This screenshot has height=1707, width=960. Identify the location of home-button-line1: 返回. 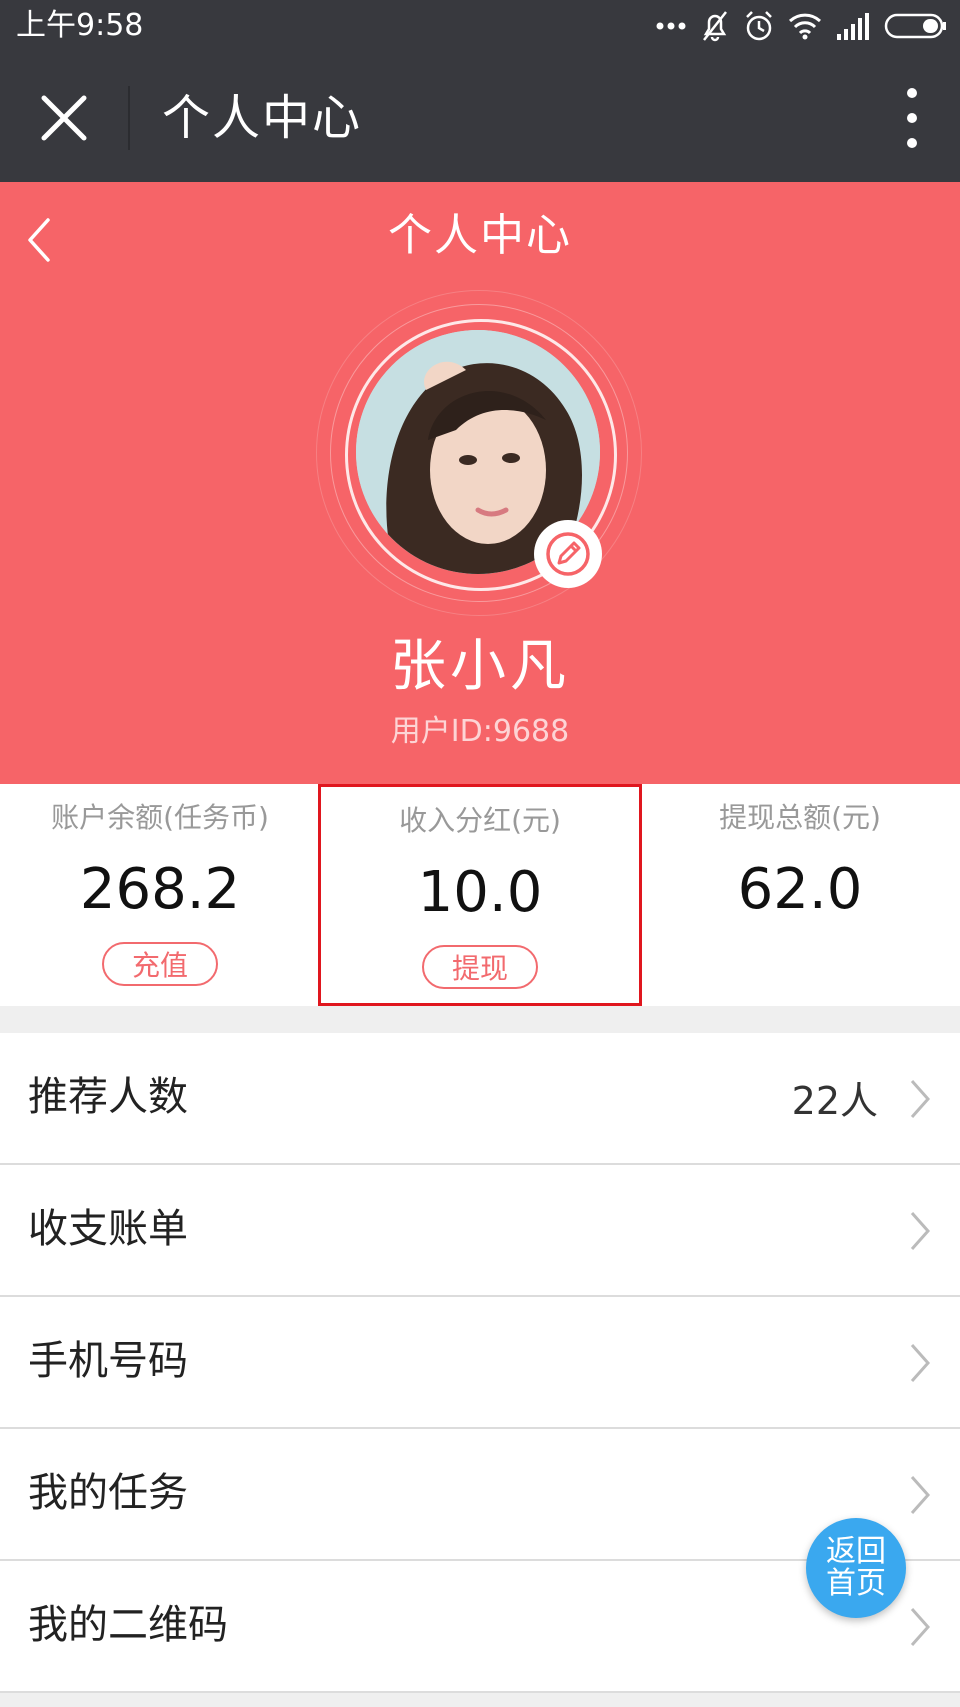
(856, 1551).